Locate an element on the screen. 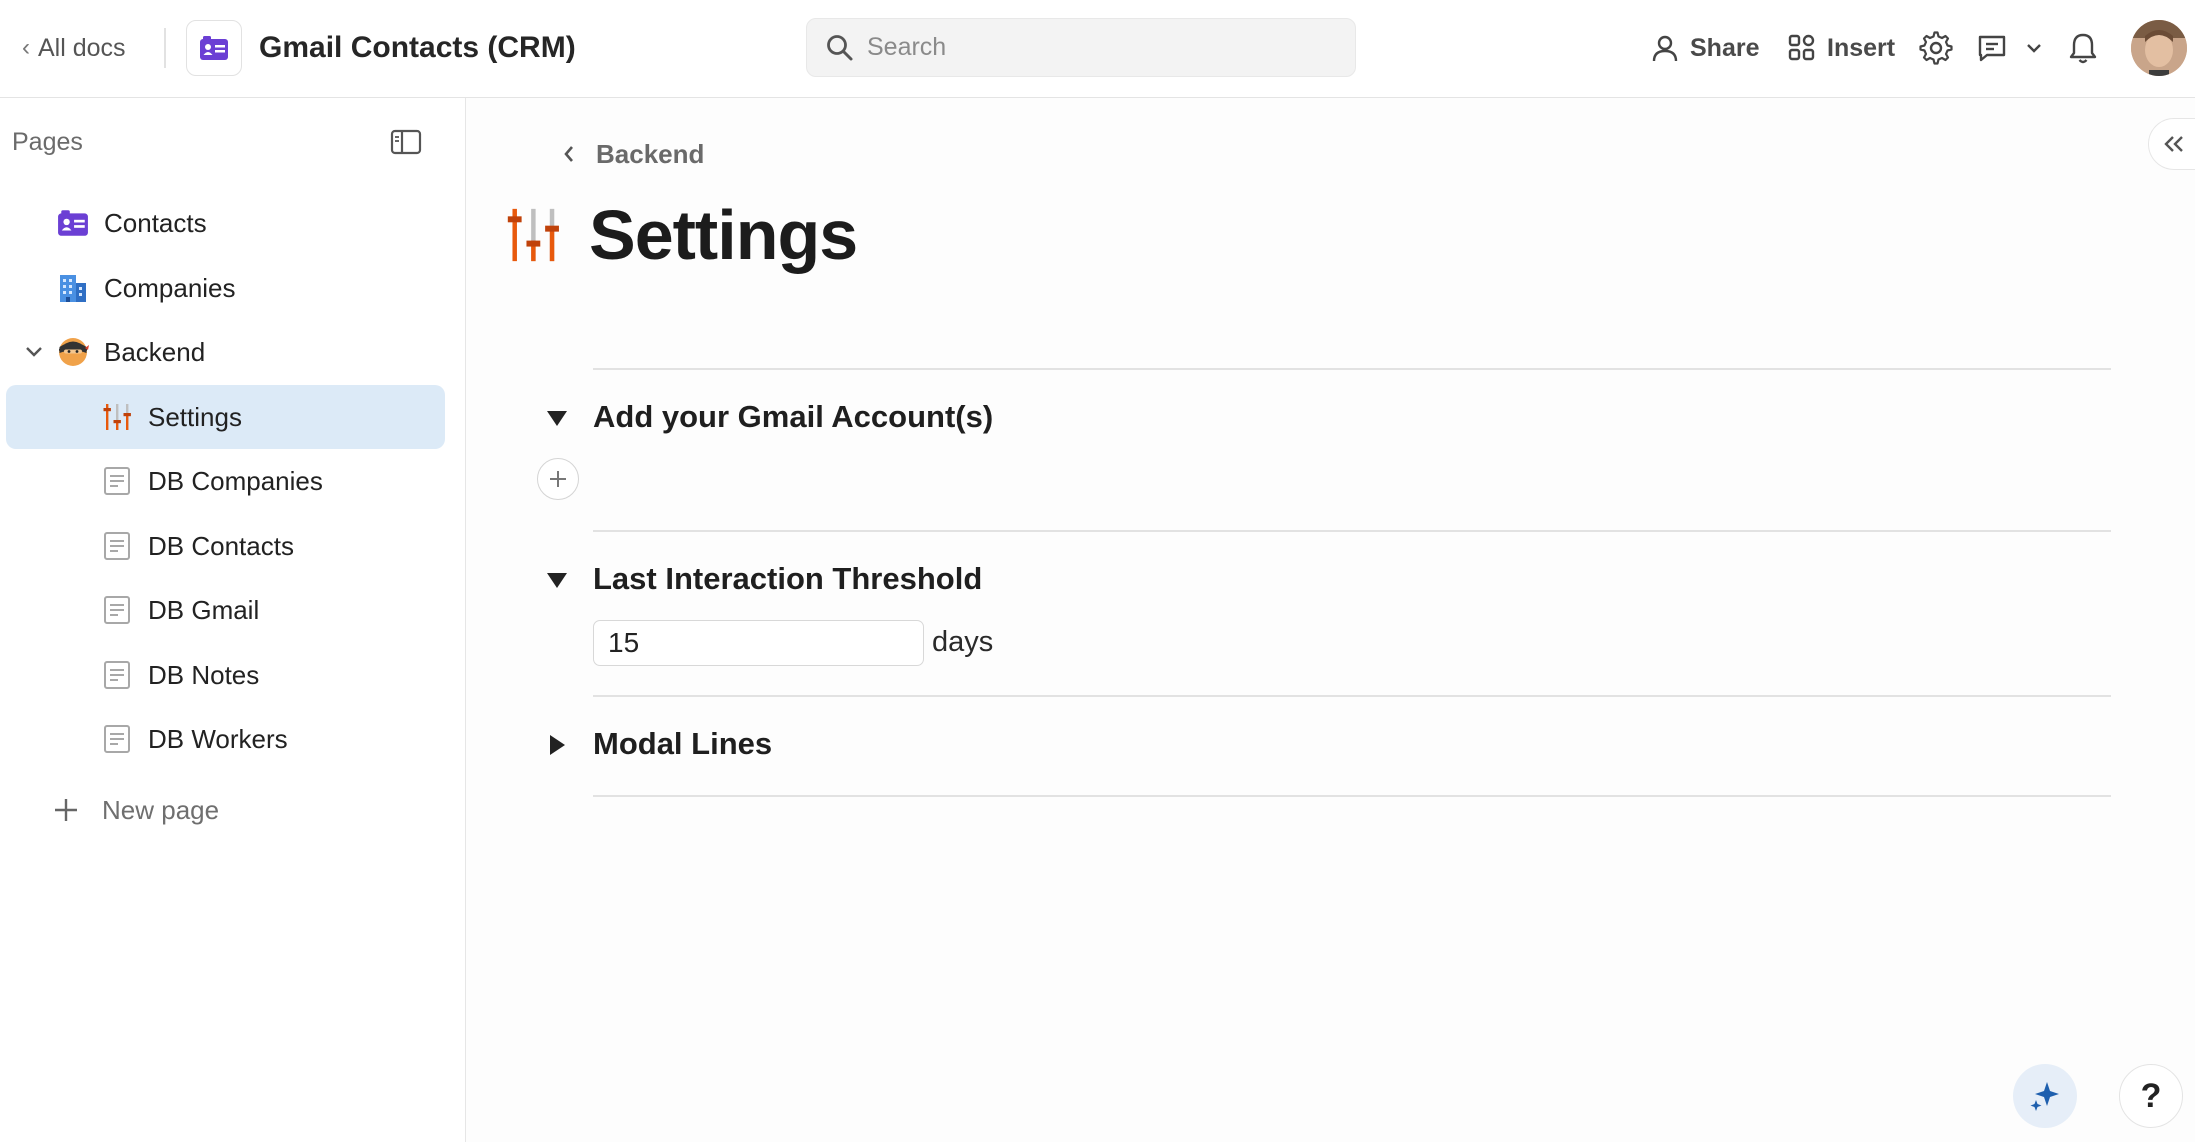 This screenshot has width=2195, height=1142. gear-icon is located at coordinates (1936, 48).